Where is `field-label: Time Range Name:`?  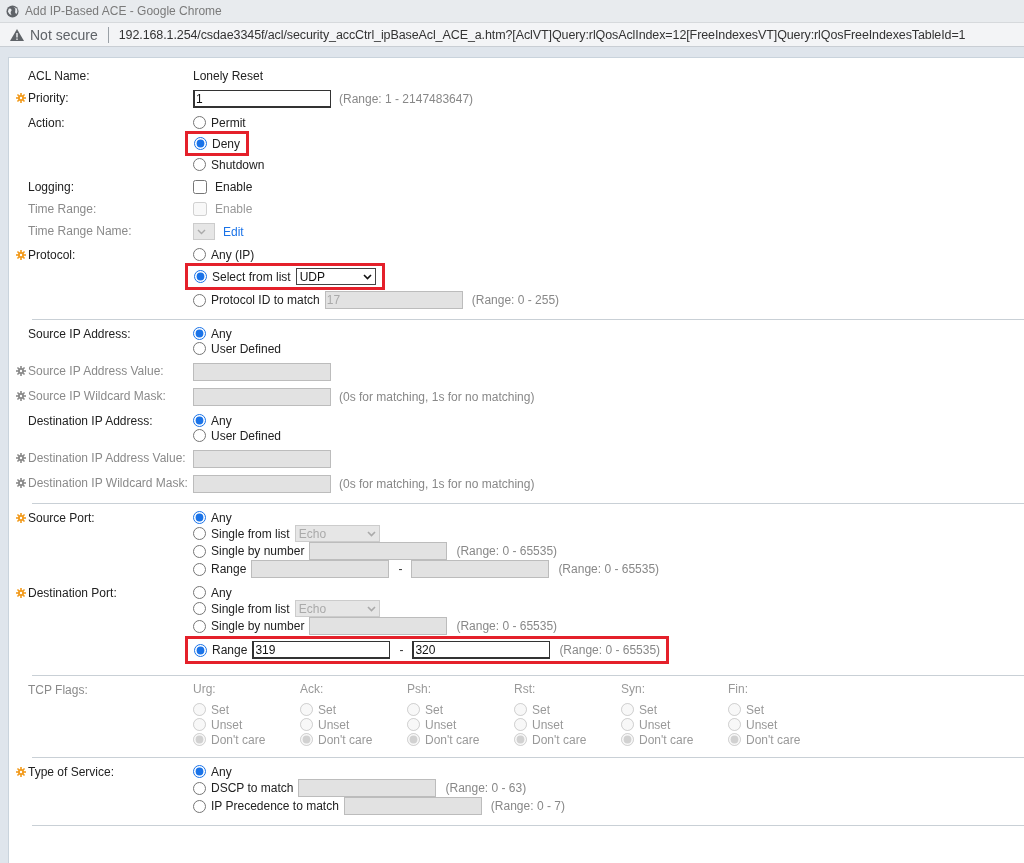 field-label: Time Range Name: is located at coordinates (80, 230).